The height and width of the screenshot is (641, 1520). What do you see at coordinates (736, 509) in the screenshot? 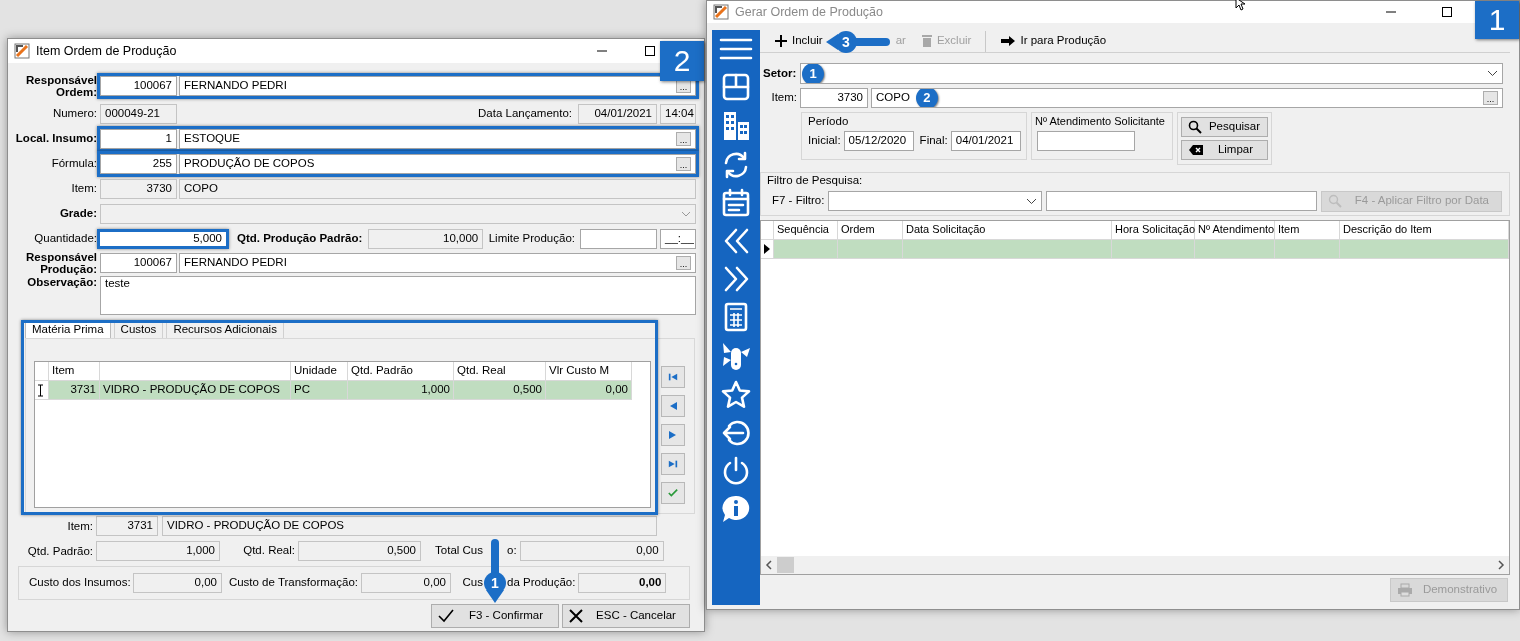
I see `info-icon` at bounding box center [736, 509].